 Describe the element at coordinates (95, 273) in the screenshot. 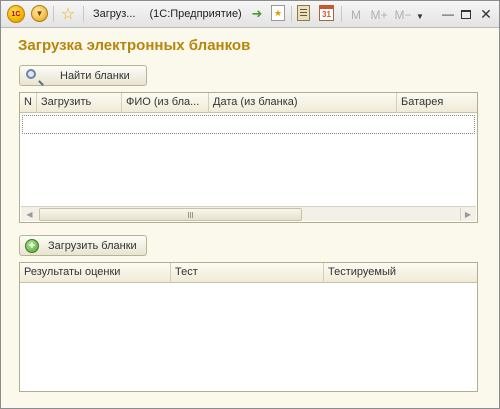

I see `column-header-results: Результаты оценки` at that location.